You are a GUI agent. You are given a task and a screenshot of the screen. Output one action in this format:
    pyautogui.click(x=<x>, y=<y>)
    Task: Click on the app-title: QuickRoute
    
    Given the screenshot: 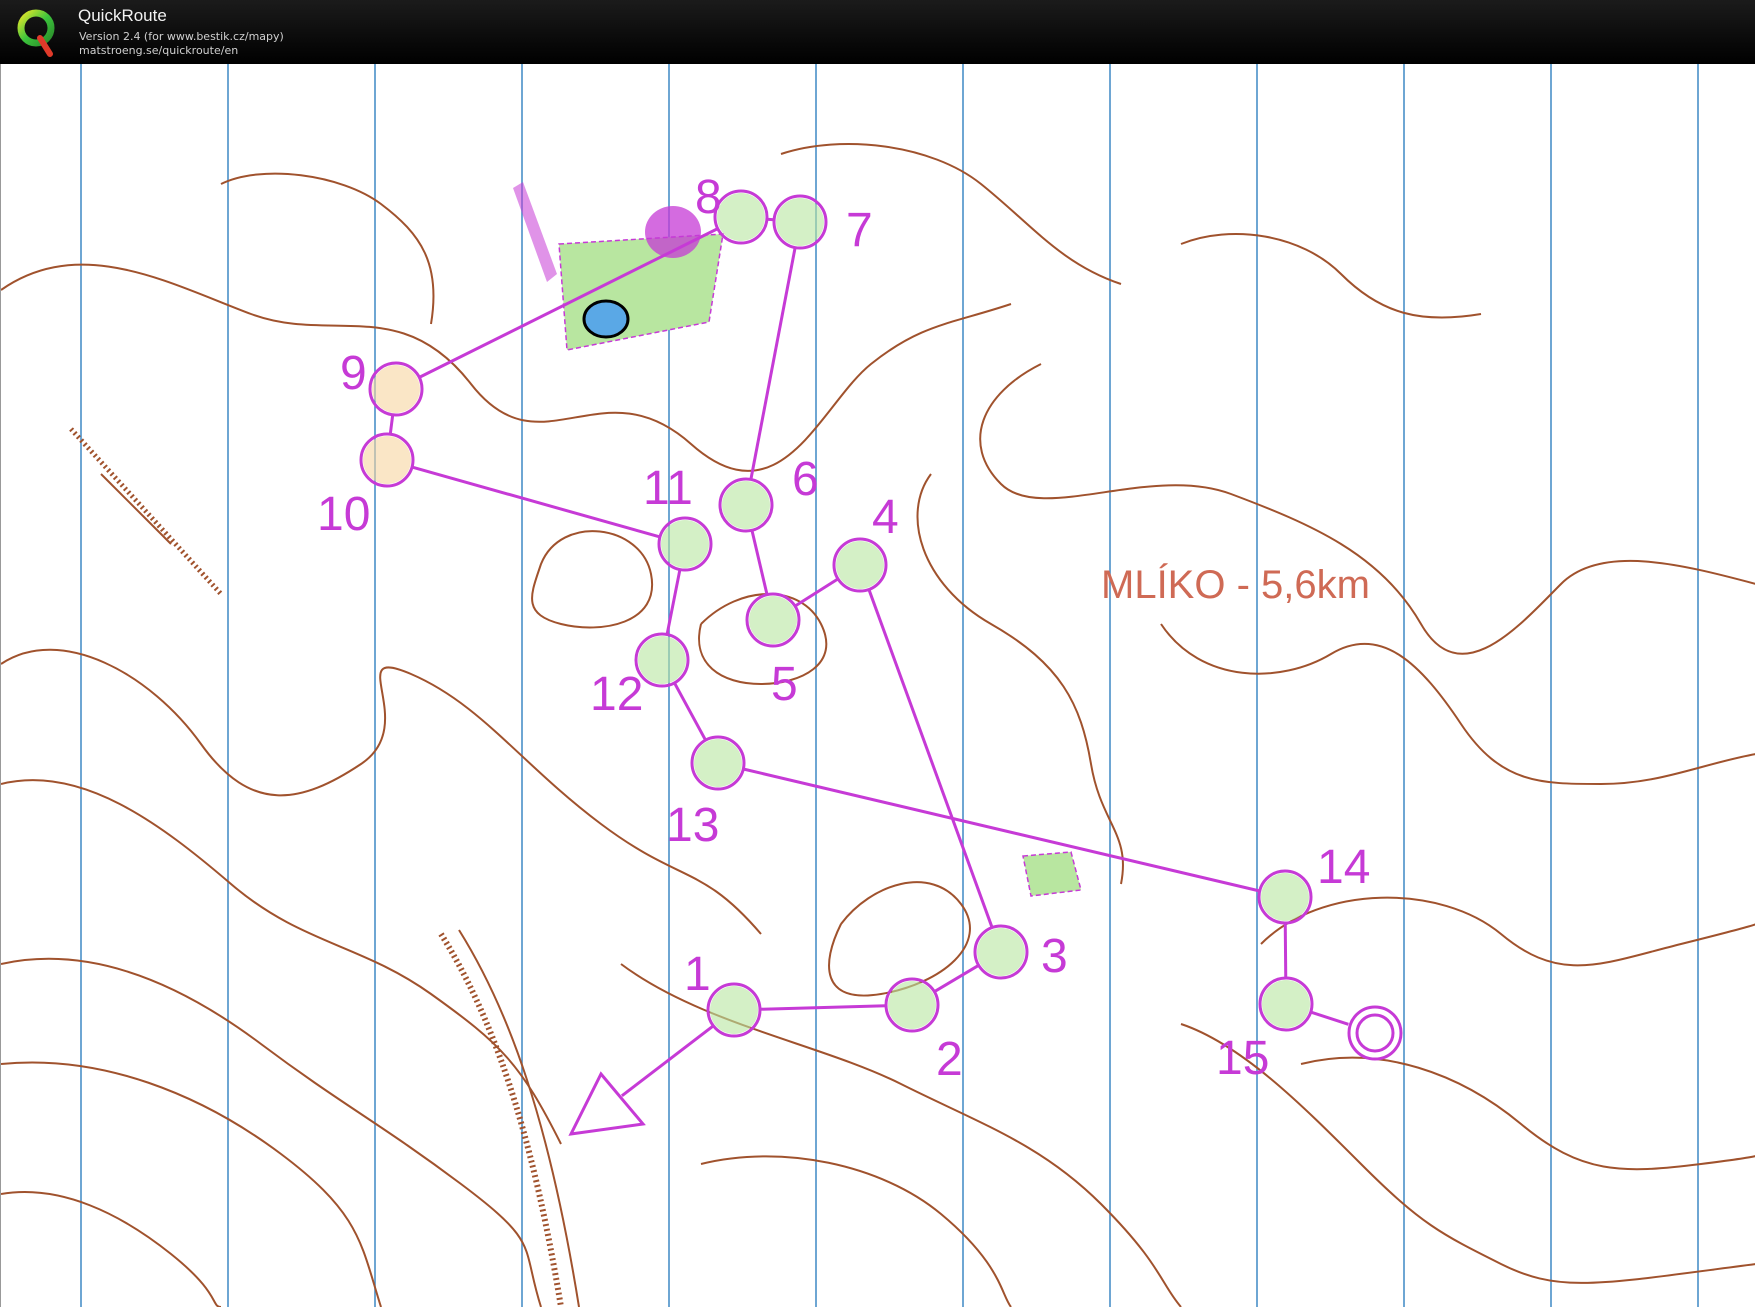 What is the action you would take?
    pyautogui.click(x=122, y=15)
    